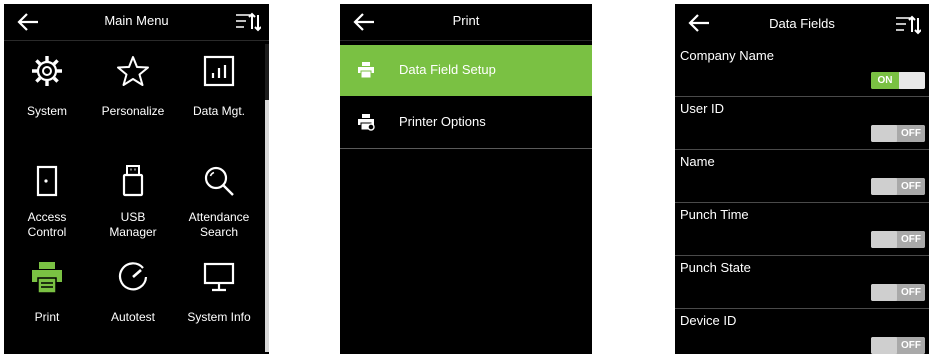  Describe the element at coordinates (715, 267) in the screenshot. I see `field-label: Punch State` at that location.